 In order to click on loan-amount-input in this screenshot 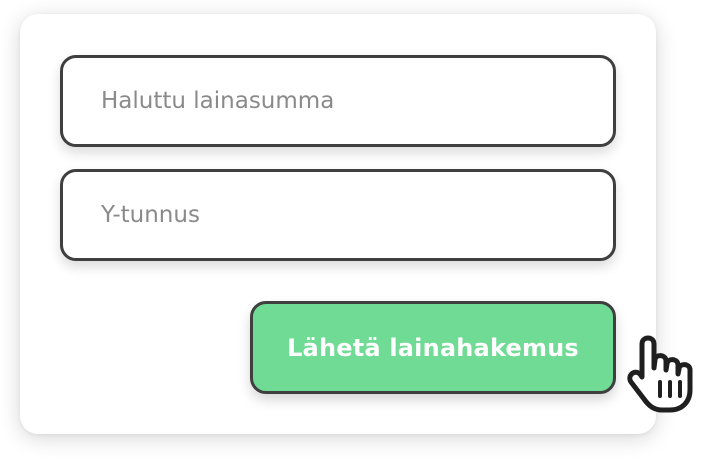, I will do `click(338, 101)`.